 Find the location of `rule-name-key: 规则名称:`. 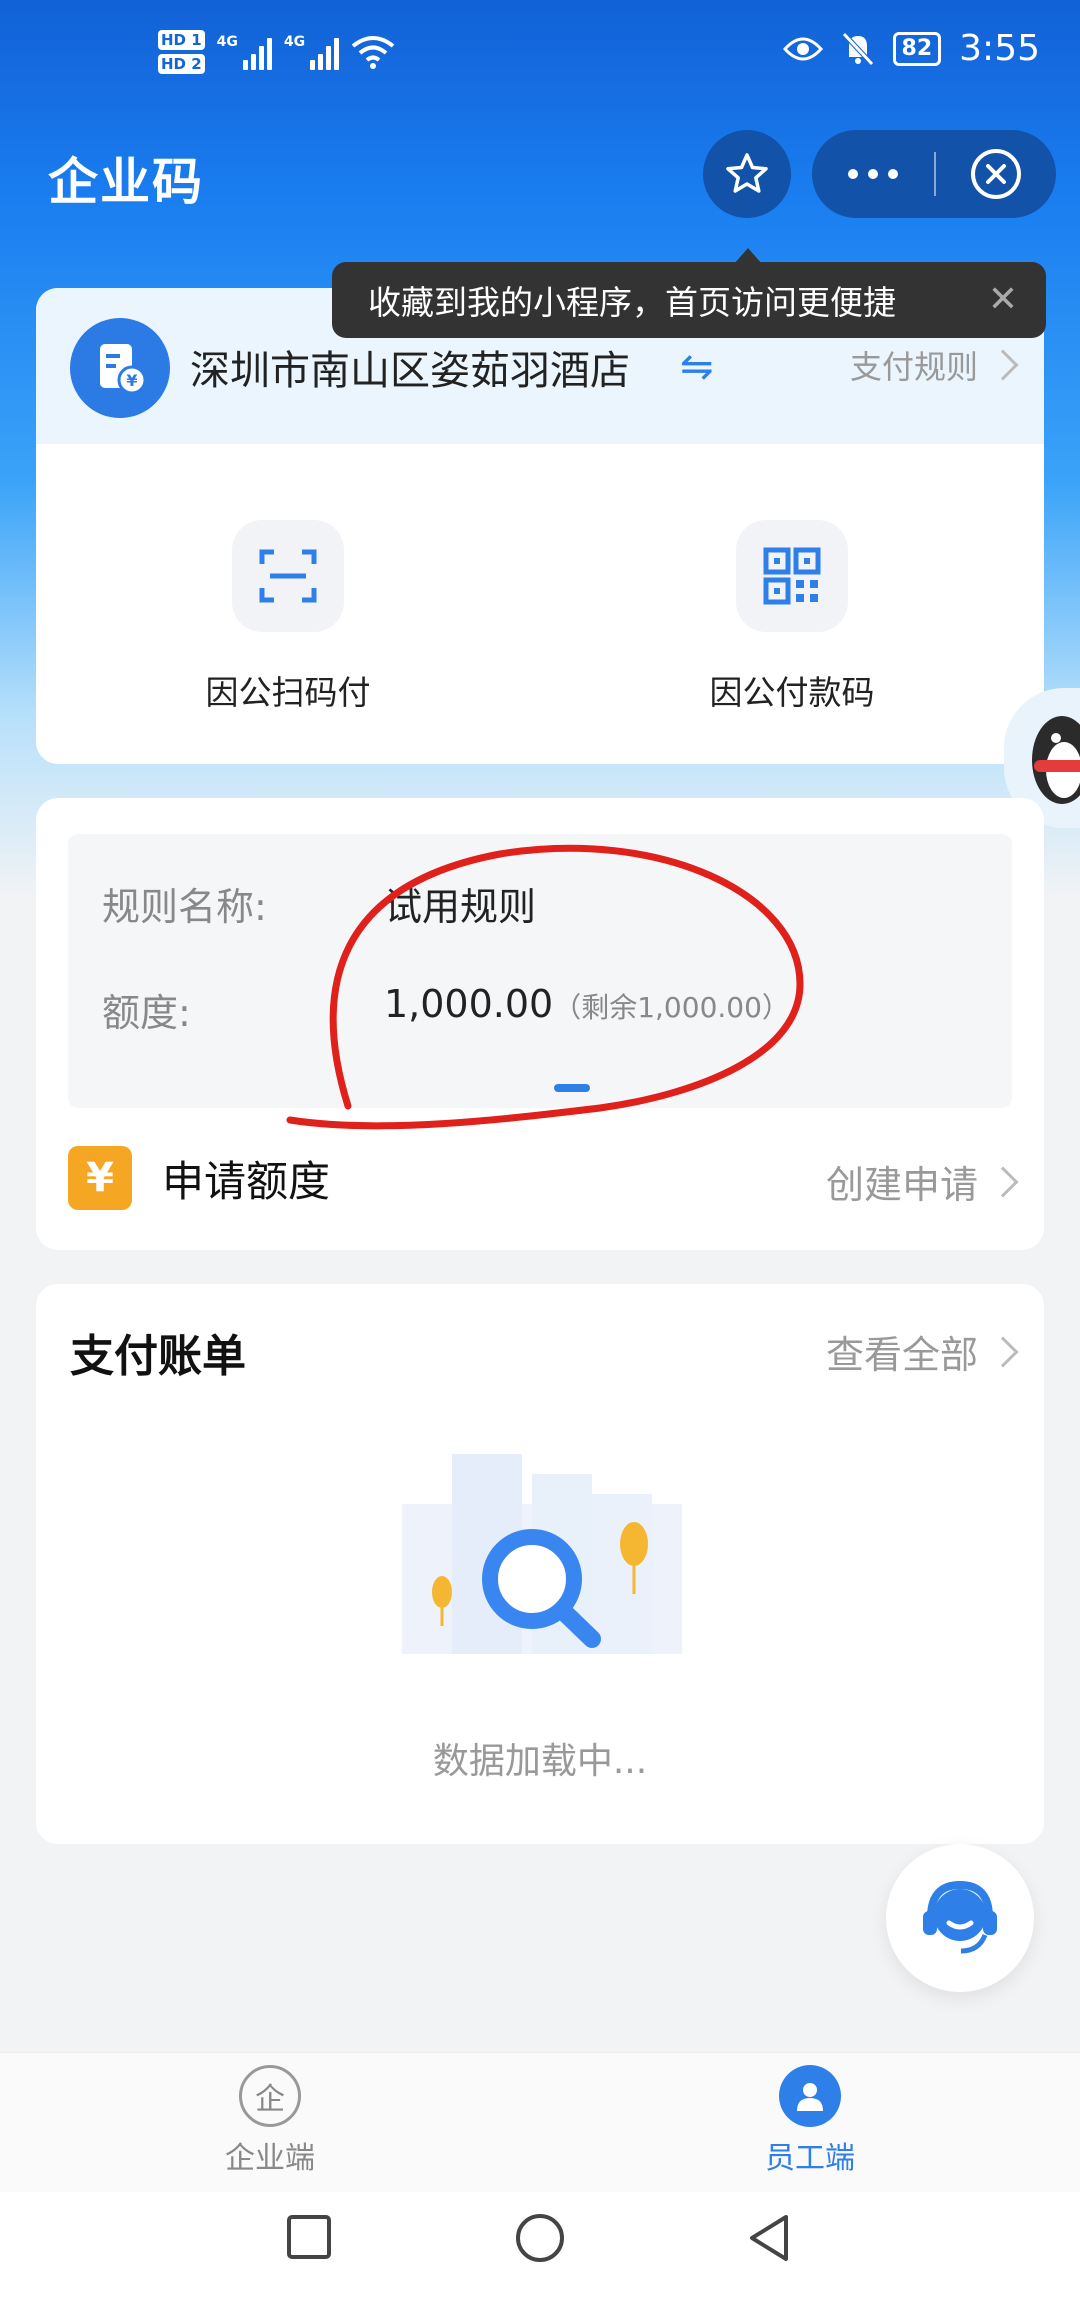

rule-name-key: 规则名称: is located at coordinates (184, 907).